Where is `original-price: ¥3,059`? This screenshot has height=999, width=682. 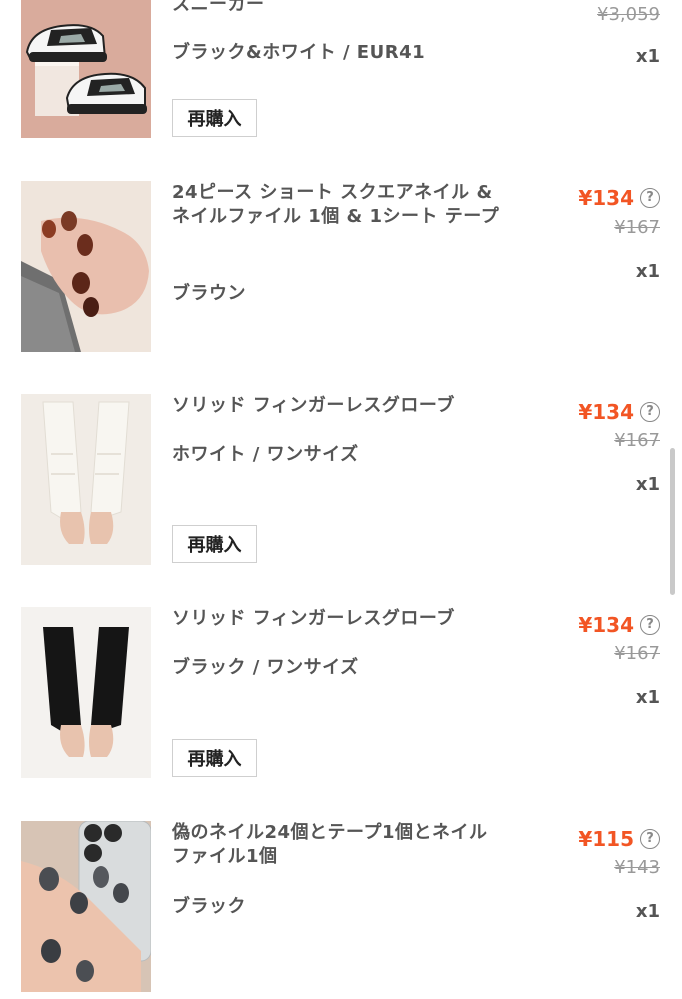 original-price: ¥3,059 is located at coordinates (628, 14).